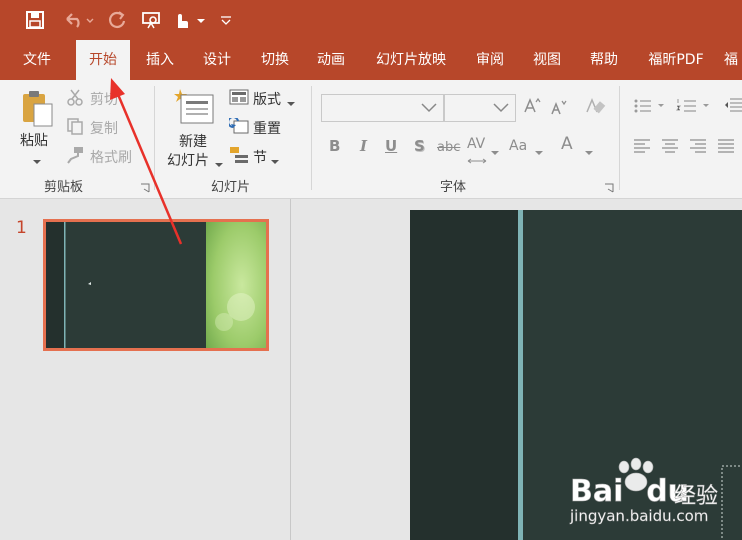 The height and width of the screenshot is (540, 742). I want to click on watermark-url: jingyan.baidu.com, so click(639, 516).